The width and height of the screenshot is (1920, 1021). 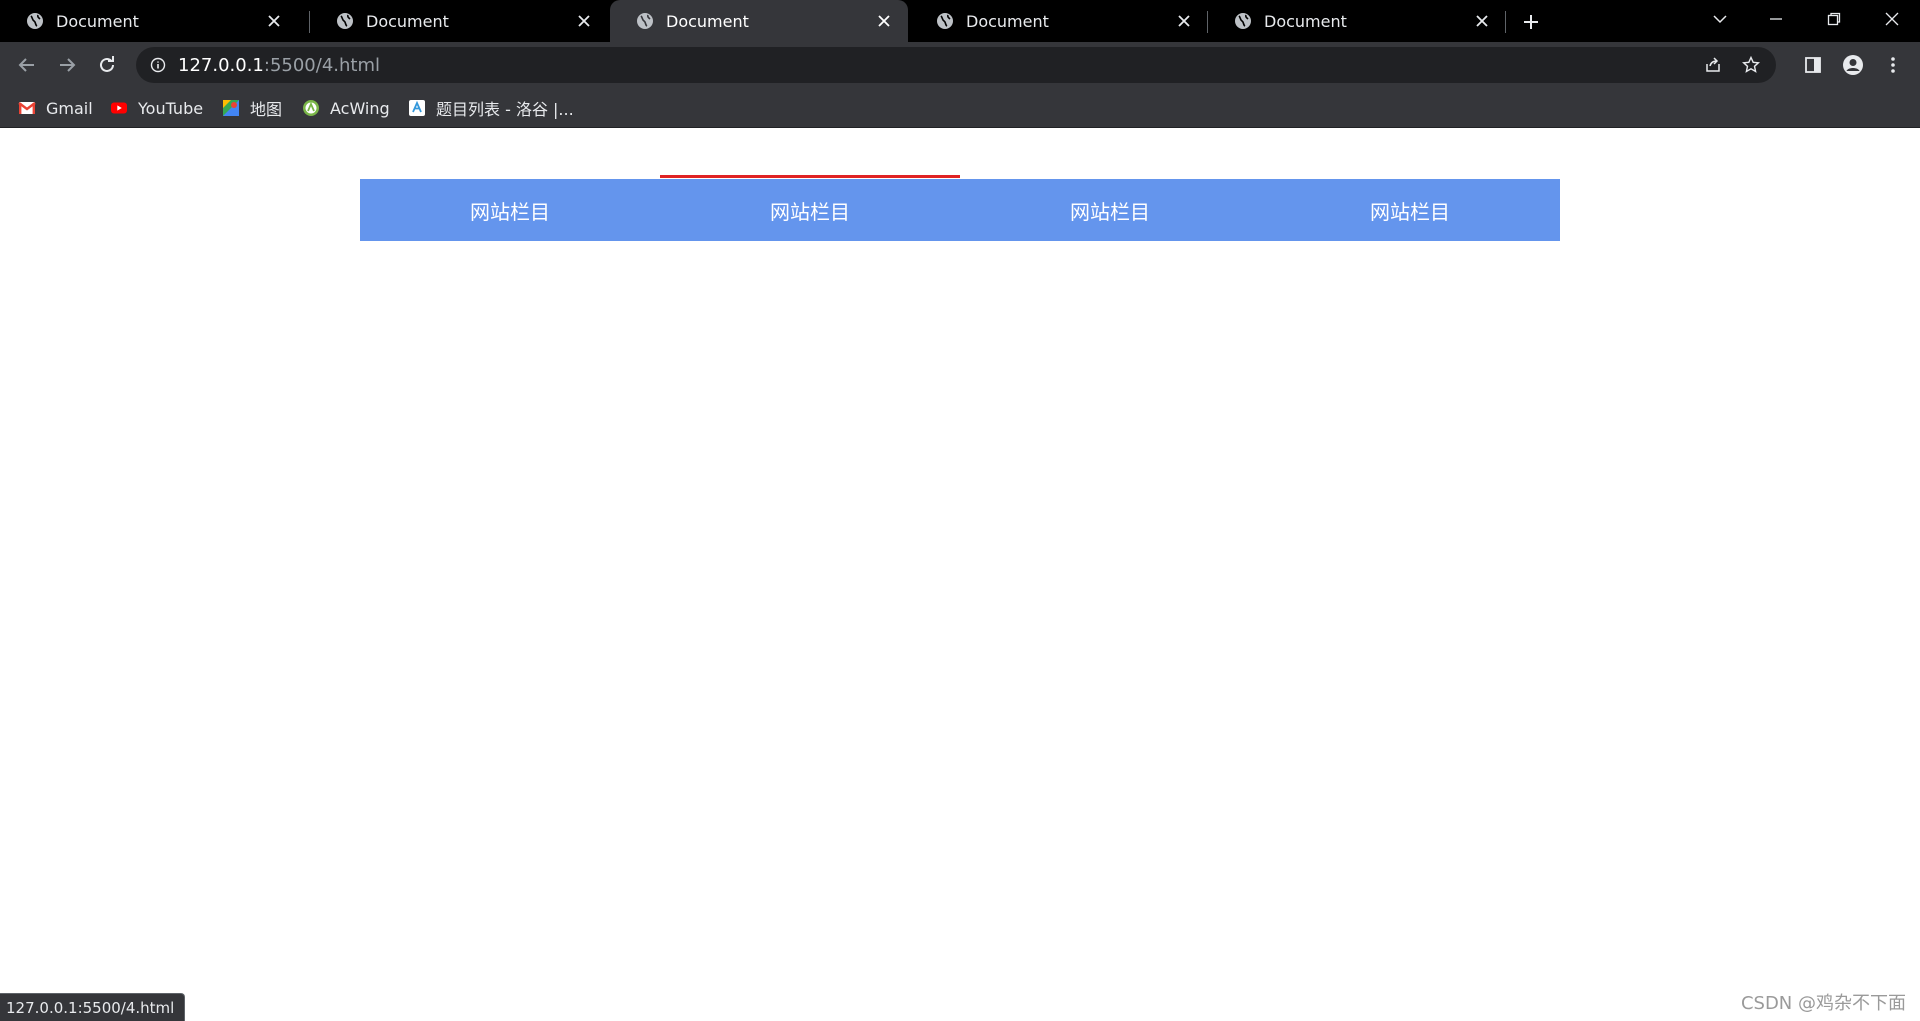 I want to click on nav-item-3: 网站栏目, so click(x=1110, y=210).